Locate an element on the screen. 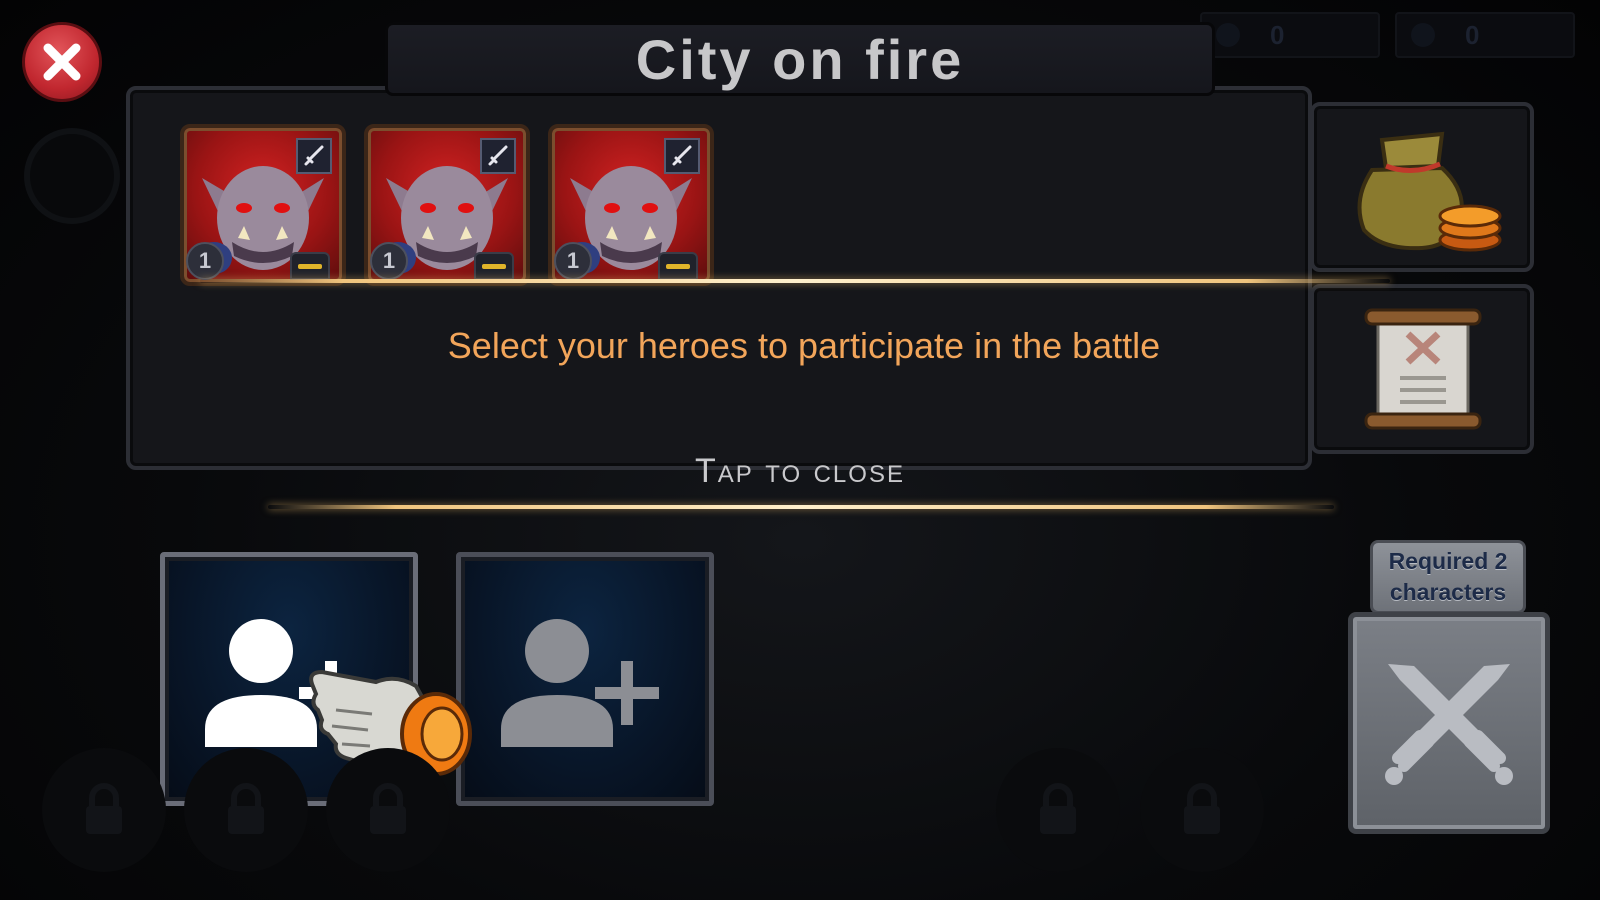 This screenshot has width=1600, height=900. currency-gems: 0 is located at coordinates (1290, 35).